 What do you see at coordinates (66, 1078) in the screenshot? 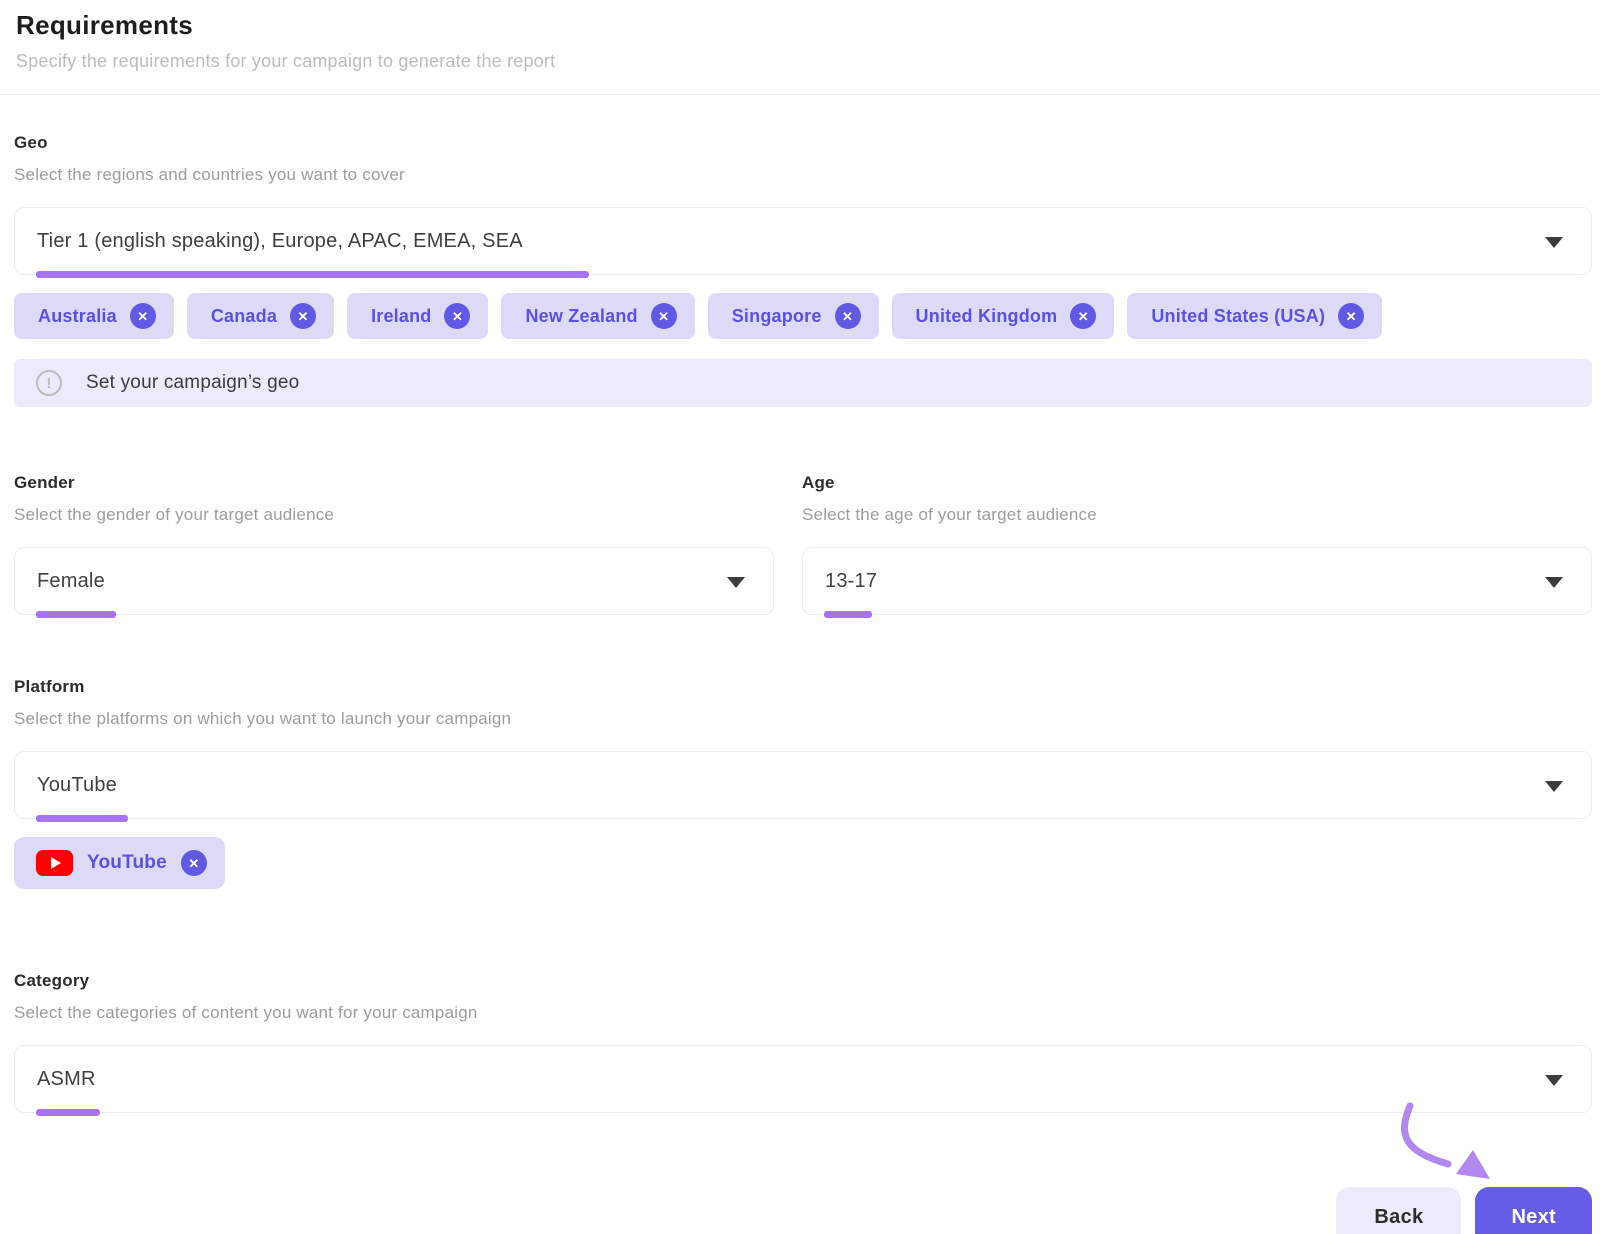
I see `category-select-value: ASMR` at bounding box center [66, 1078].